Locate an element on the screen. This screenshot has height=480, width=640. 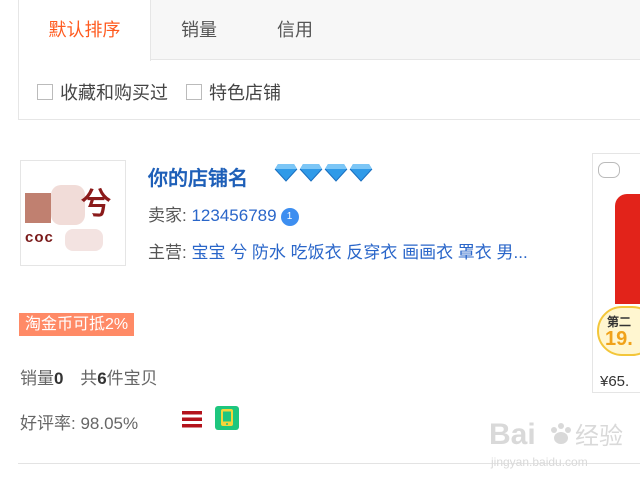
filter-label: 收藏和购买过 is located at coordinates (114, 93).